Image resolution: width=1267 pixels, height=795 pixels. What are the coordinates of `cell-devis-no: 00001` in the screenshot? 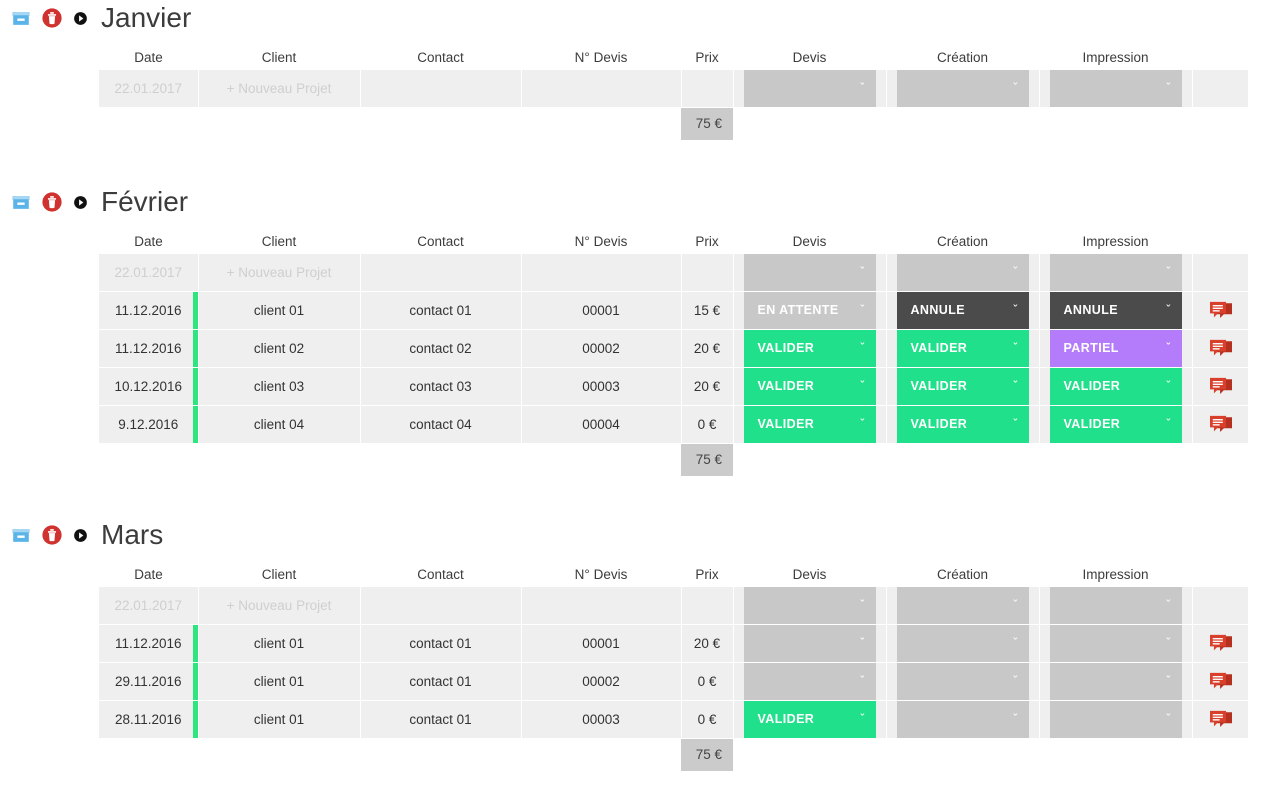 It's located at (601, 643).